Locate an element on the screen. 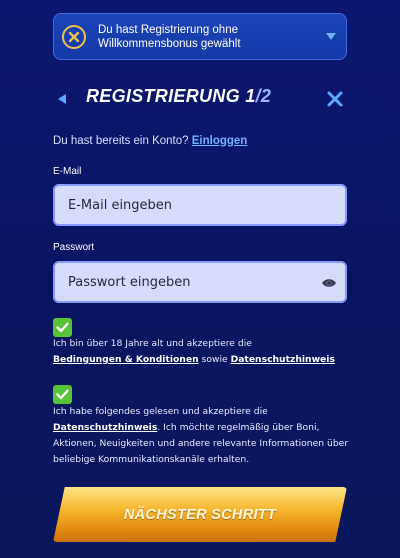  age-terms-checkbox is located at coordinates (62, 327).